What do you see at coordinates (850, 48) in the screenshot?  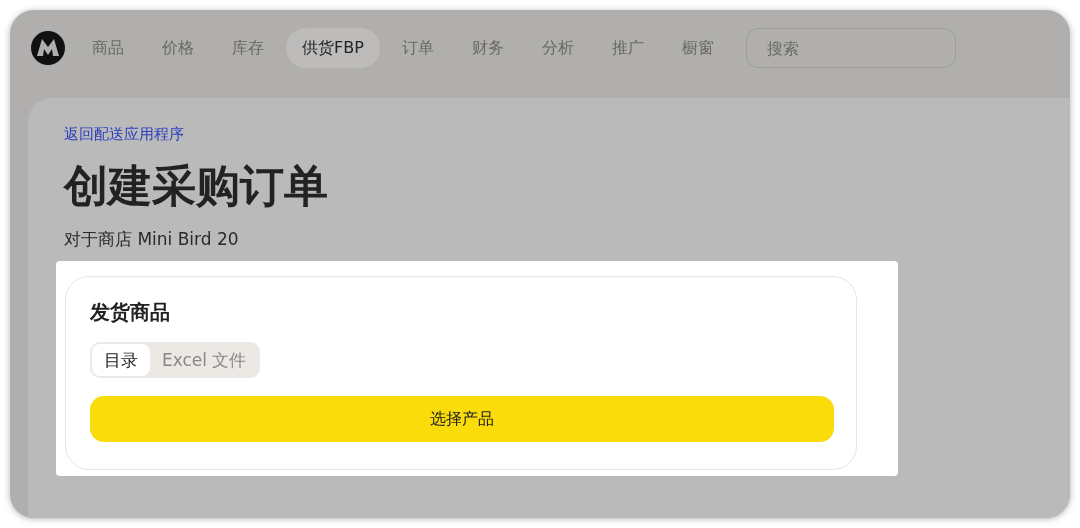 I see `search-field: 搜索` at bounding box center [850, 48].